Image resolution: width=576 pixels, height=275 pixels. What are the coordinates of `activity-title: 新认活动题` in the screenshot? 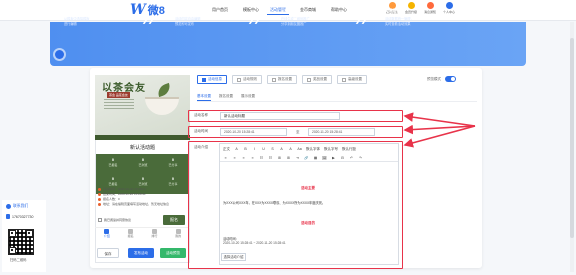 It's located at (142, 148).